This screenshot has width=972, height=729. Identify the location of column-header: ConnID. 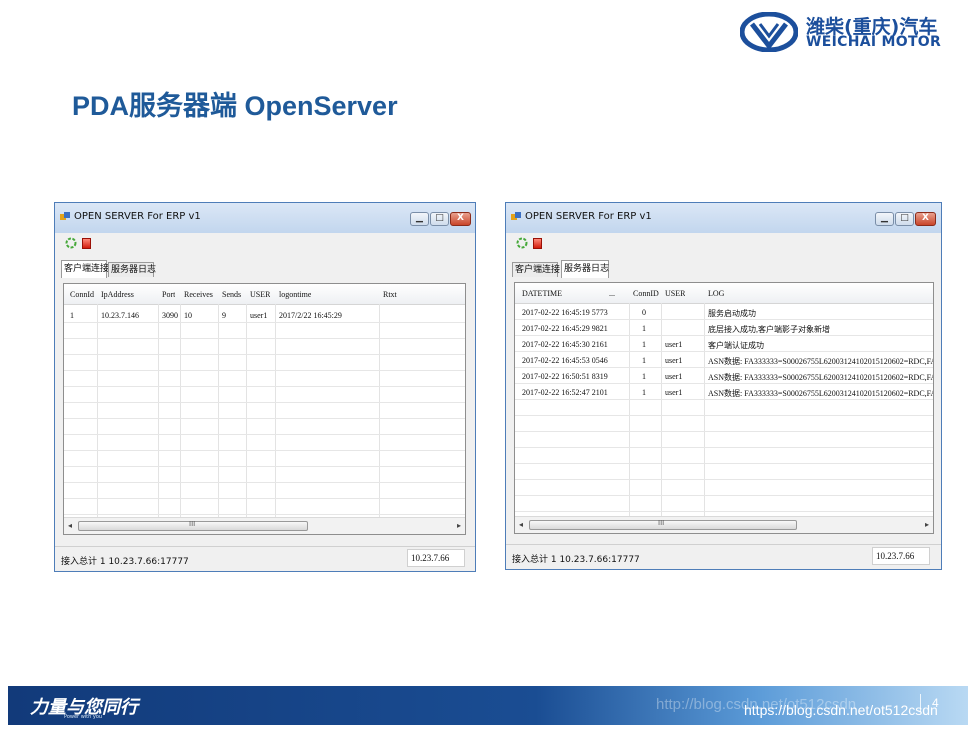
(646, 293).